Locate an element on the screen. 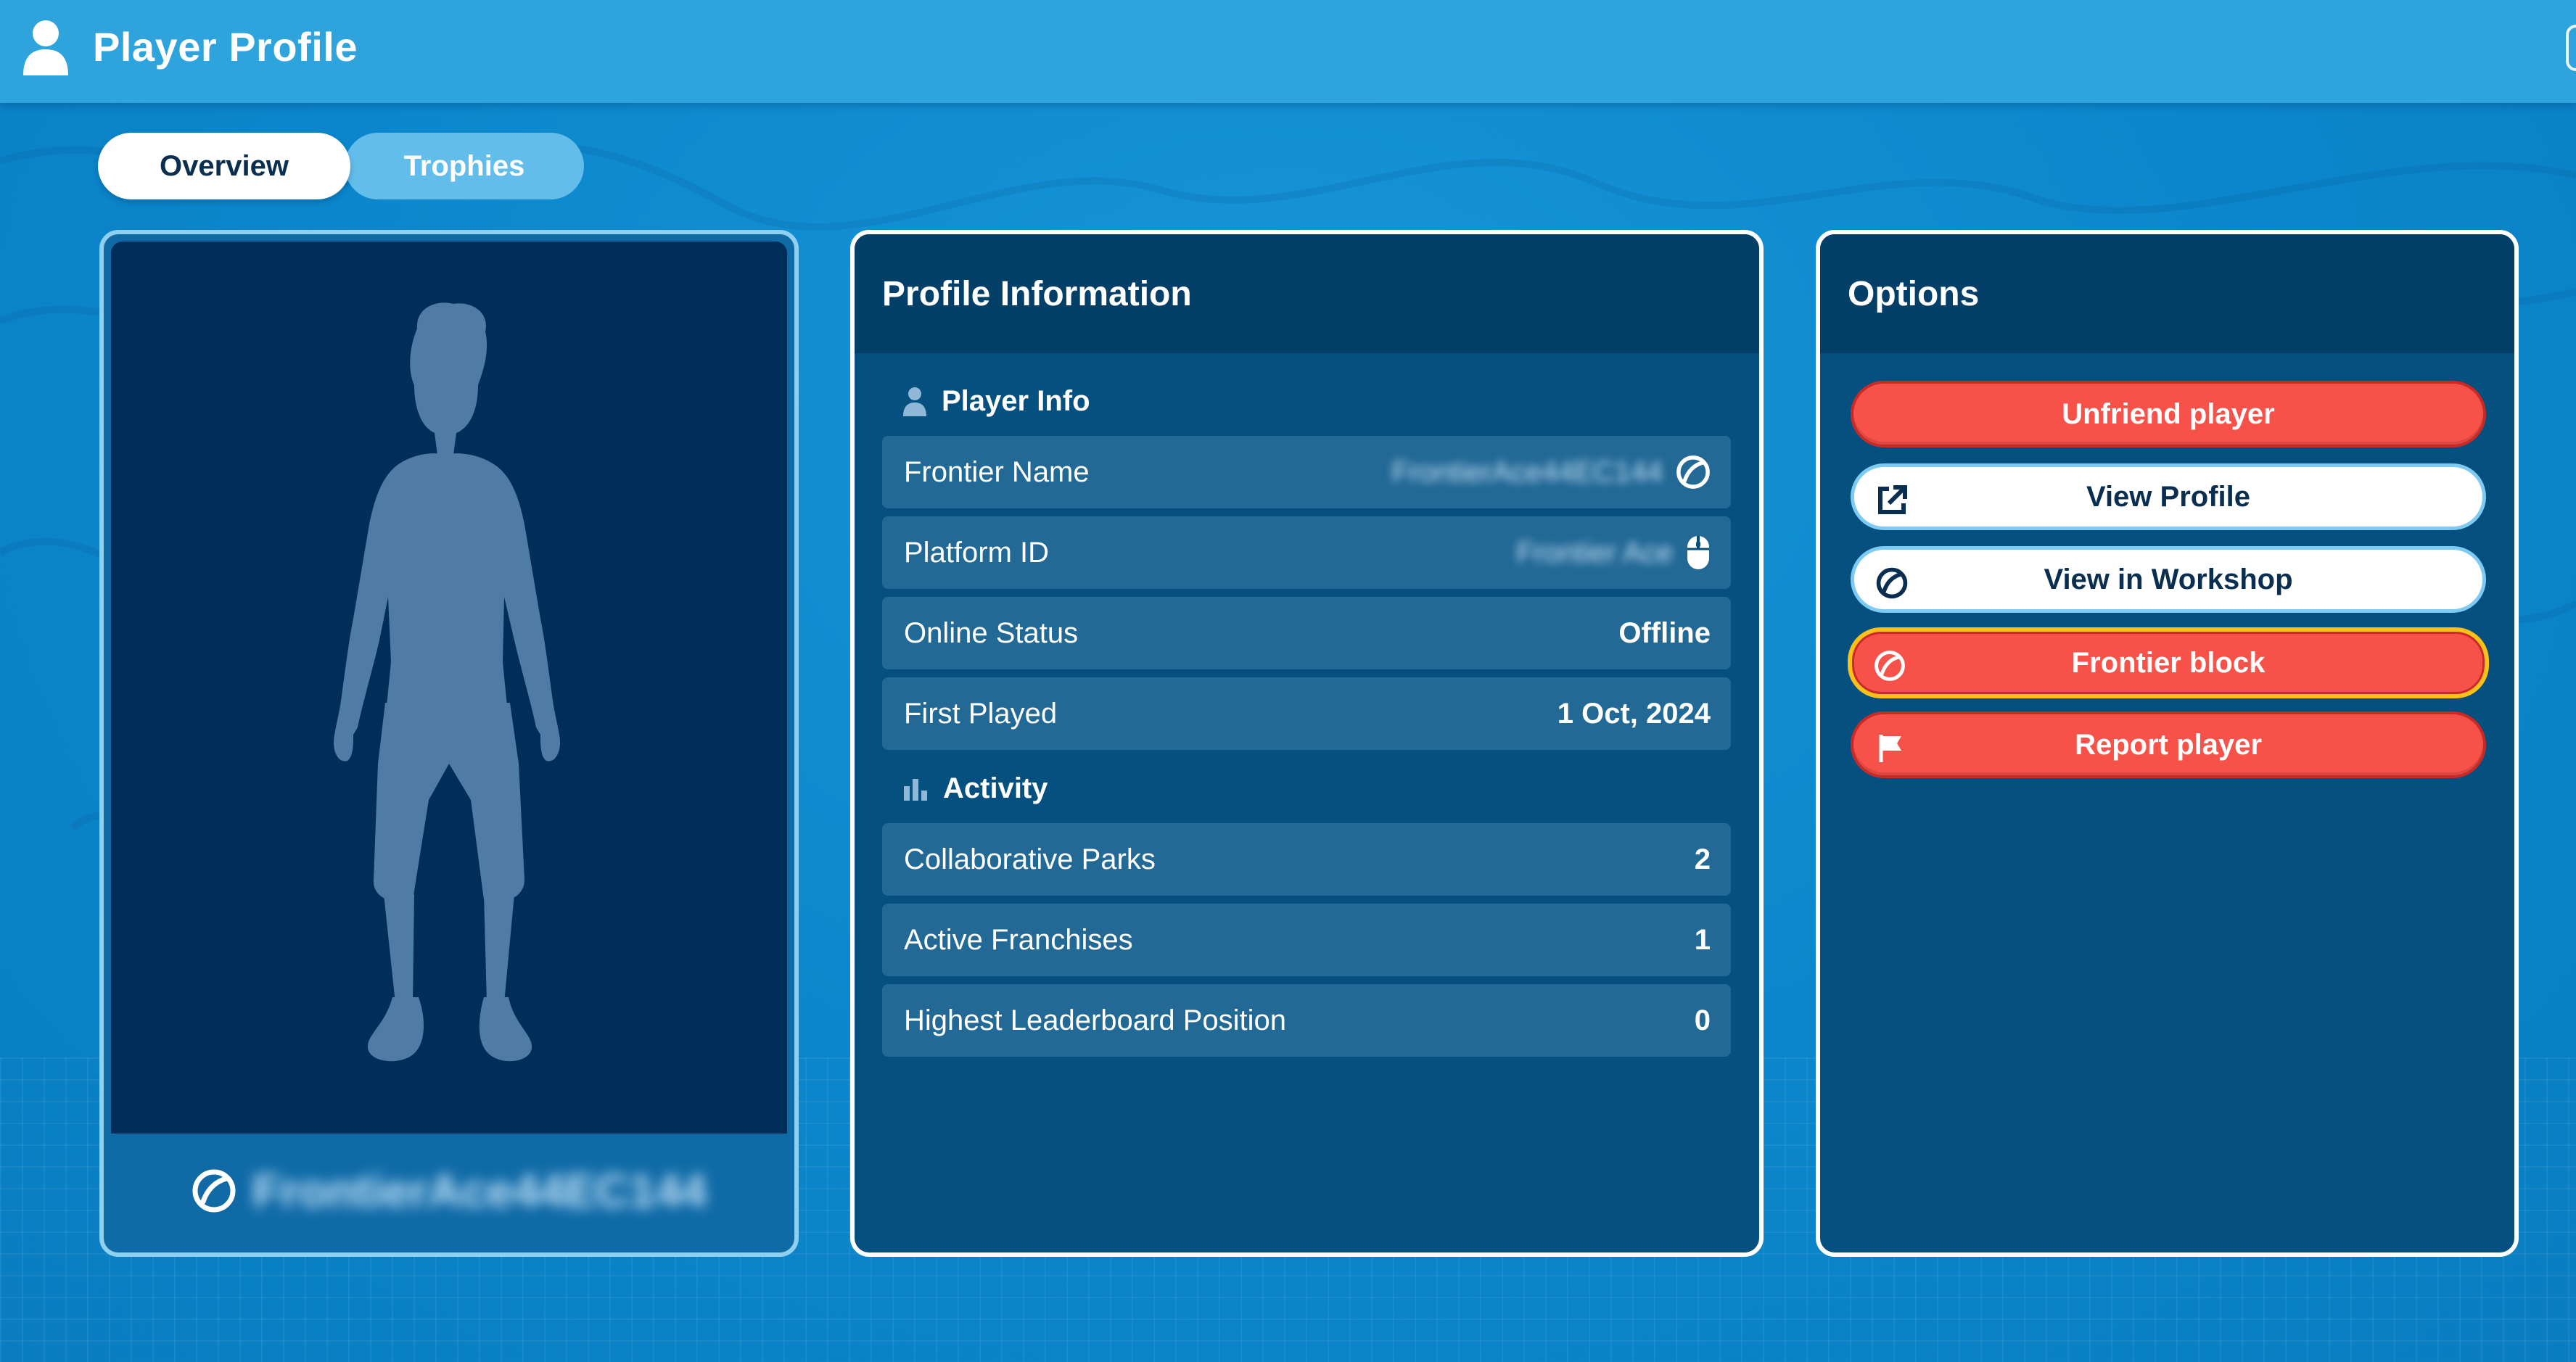  activity-heading: Activity is located at coordinates (975, 788).